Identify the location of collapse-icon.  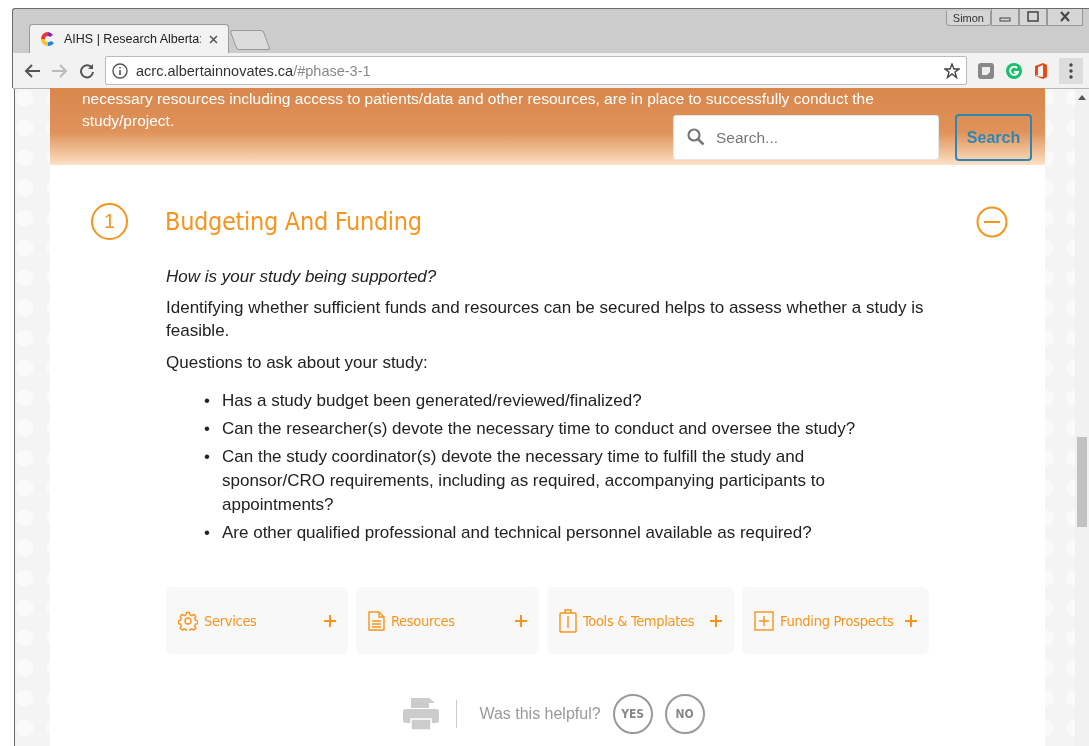
(992, 221).